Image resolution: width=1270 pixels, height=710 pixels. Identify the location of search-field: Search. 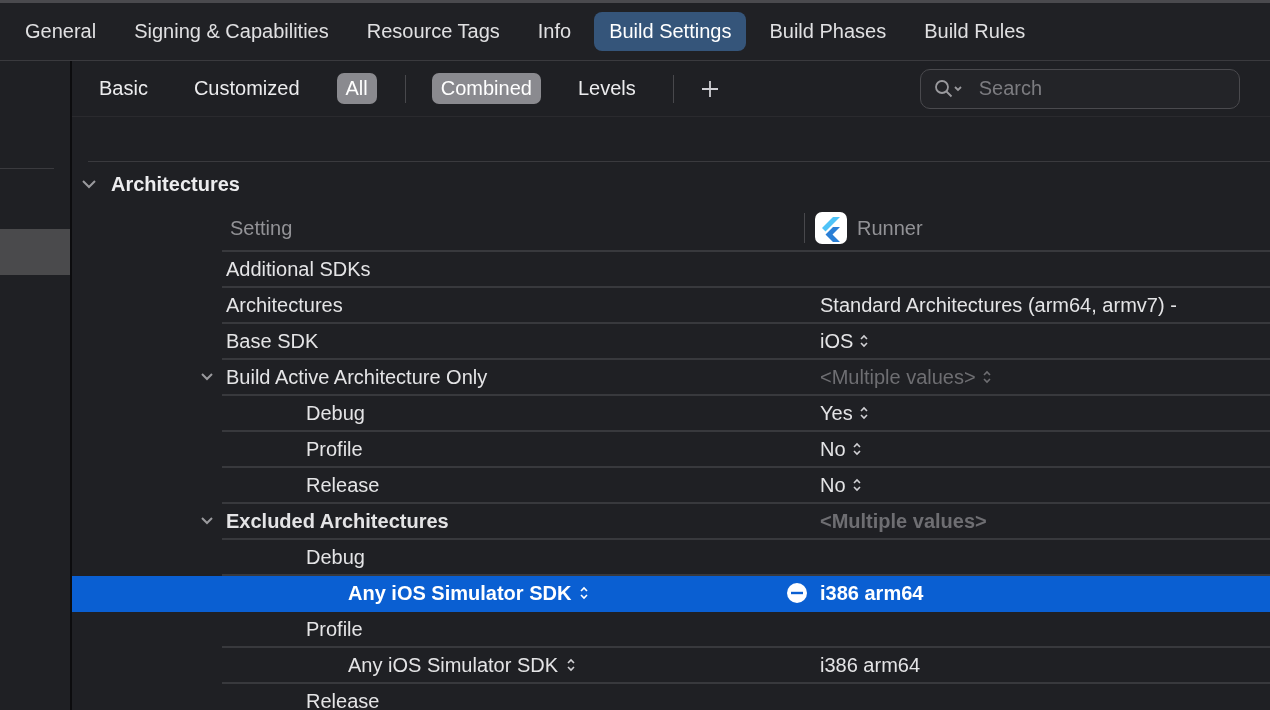
(1079, 88).